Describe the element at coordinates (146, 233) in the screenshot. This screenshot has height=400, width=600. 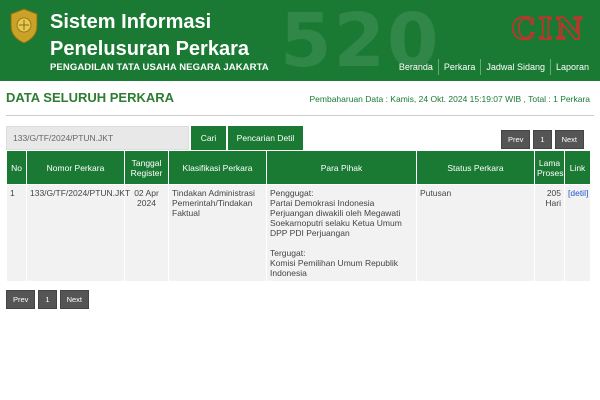
I see `cell-tanggal-register: 02 Apr 2024` at that location.